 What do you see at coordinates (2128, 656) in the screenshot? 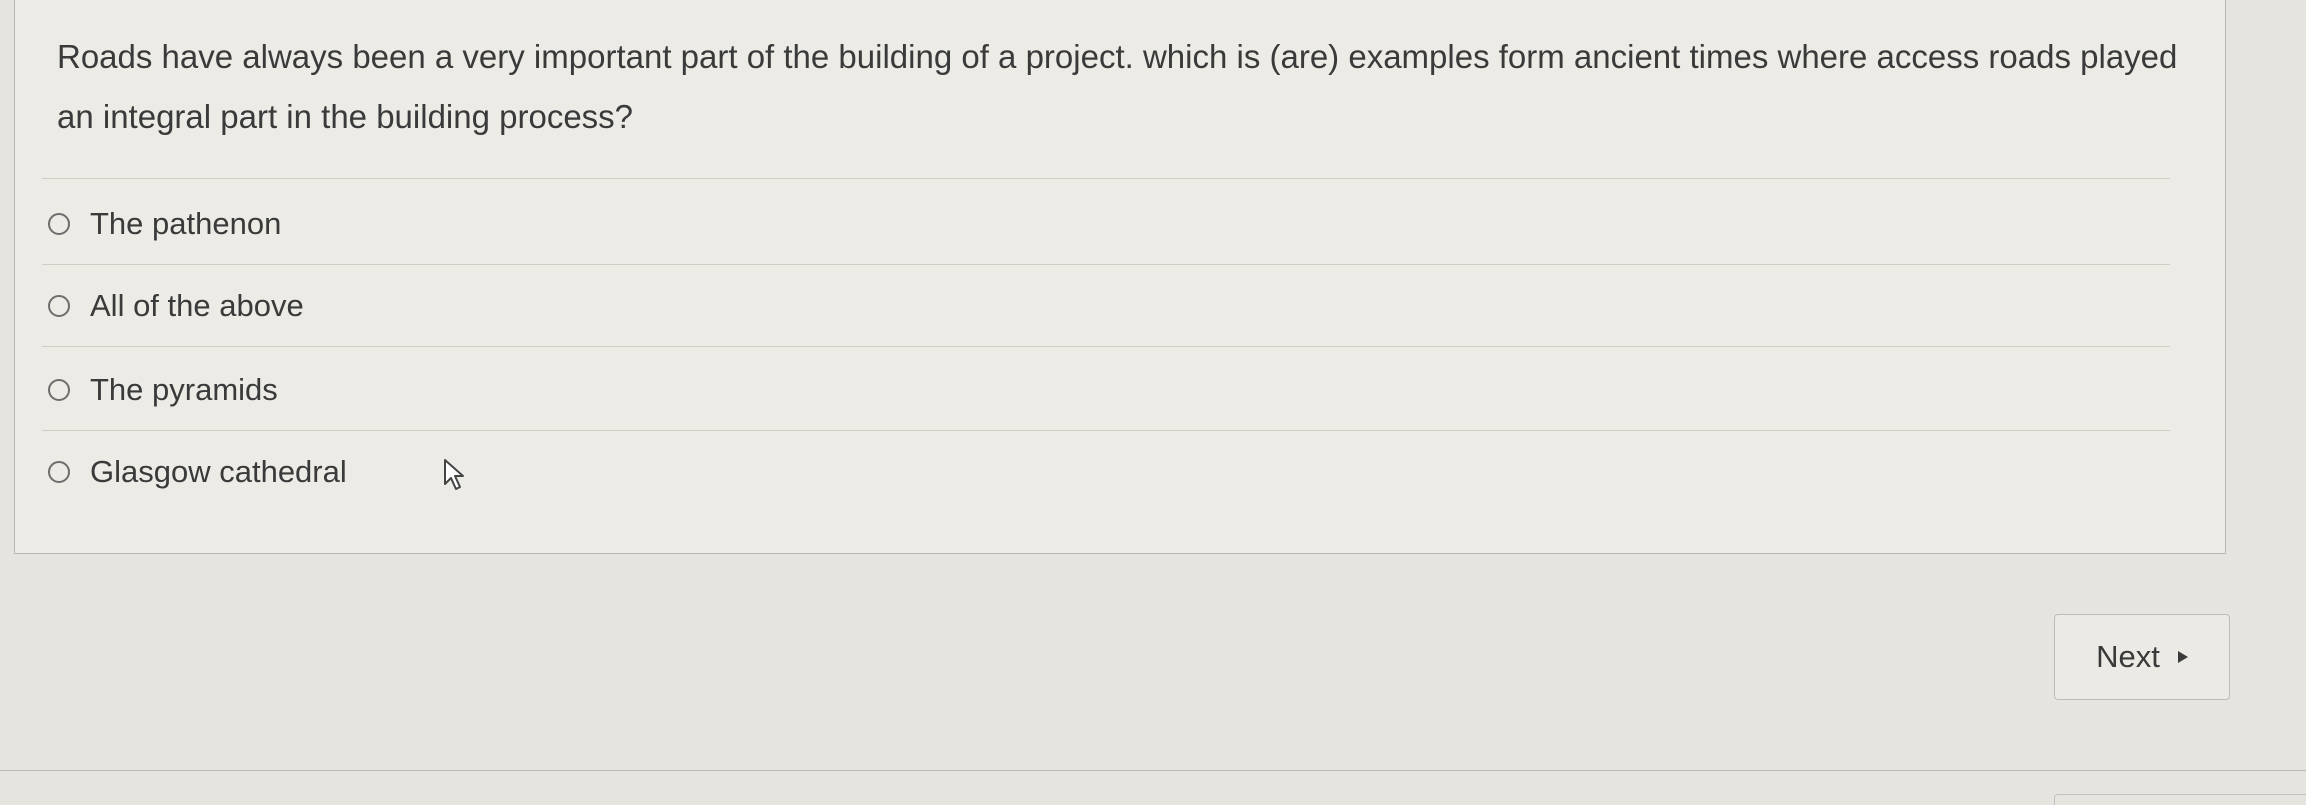
I see `next-button-label: Next` at bounding box center [2128, 656].